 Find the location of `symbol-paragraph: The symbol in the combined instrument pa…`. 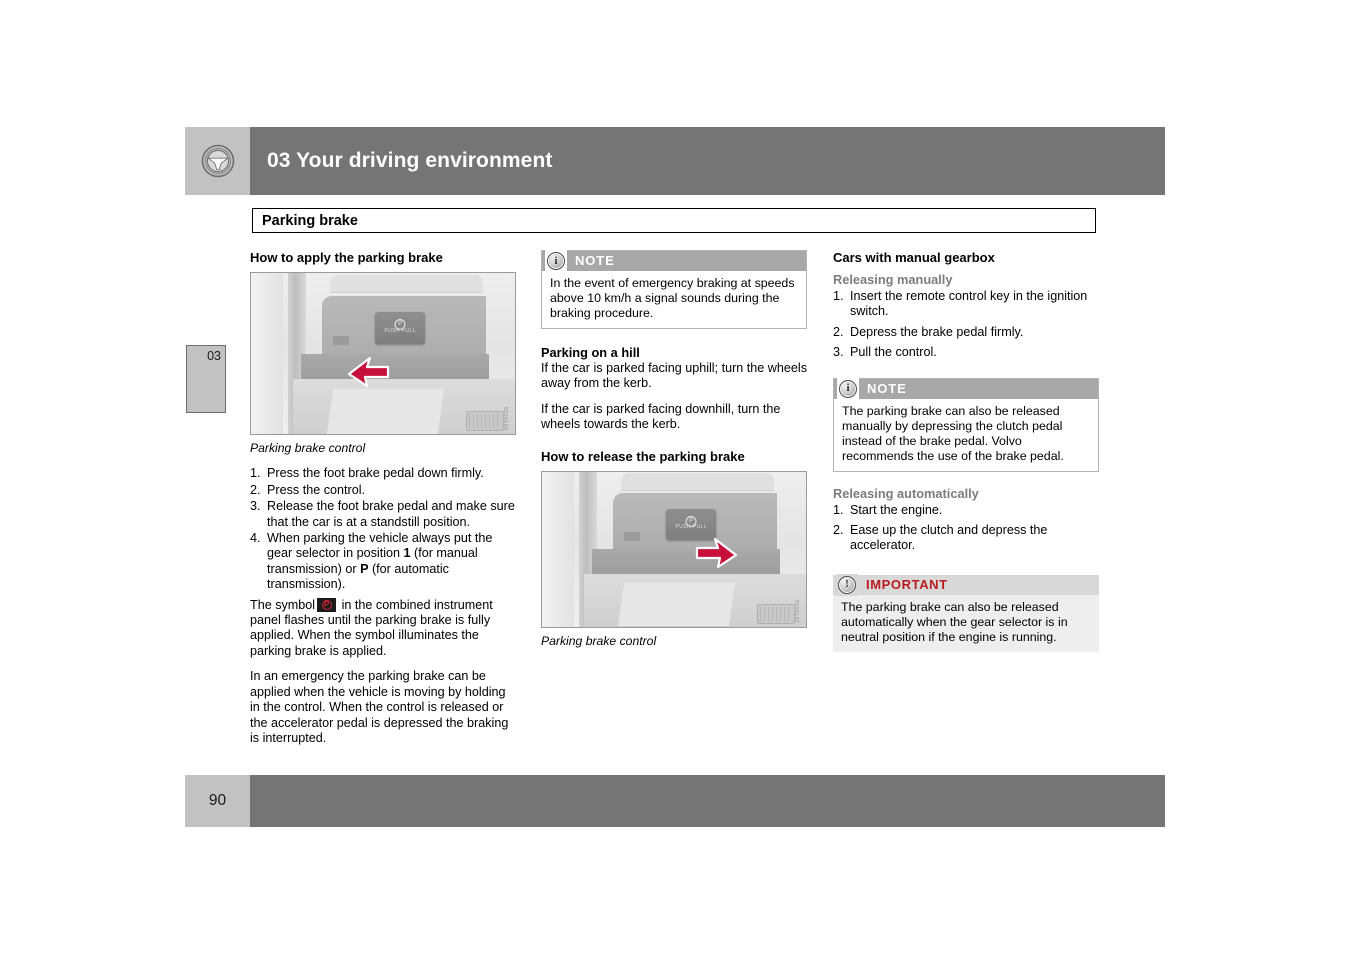

symbol-paragraph: The symbol in the combined instrument pa… is located at coordinates (383, 628).